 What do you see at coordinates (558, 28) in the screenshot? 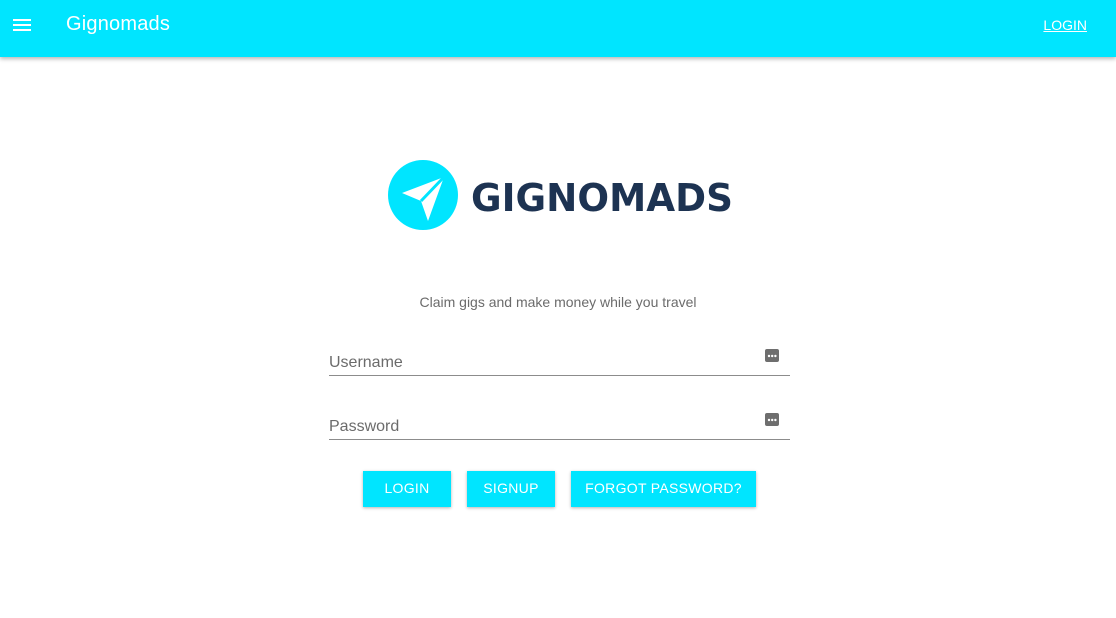
I see `app-bar: Gignomads LOGIN` at bounding box center [558, 28].